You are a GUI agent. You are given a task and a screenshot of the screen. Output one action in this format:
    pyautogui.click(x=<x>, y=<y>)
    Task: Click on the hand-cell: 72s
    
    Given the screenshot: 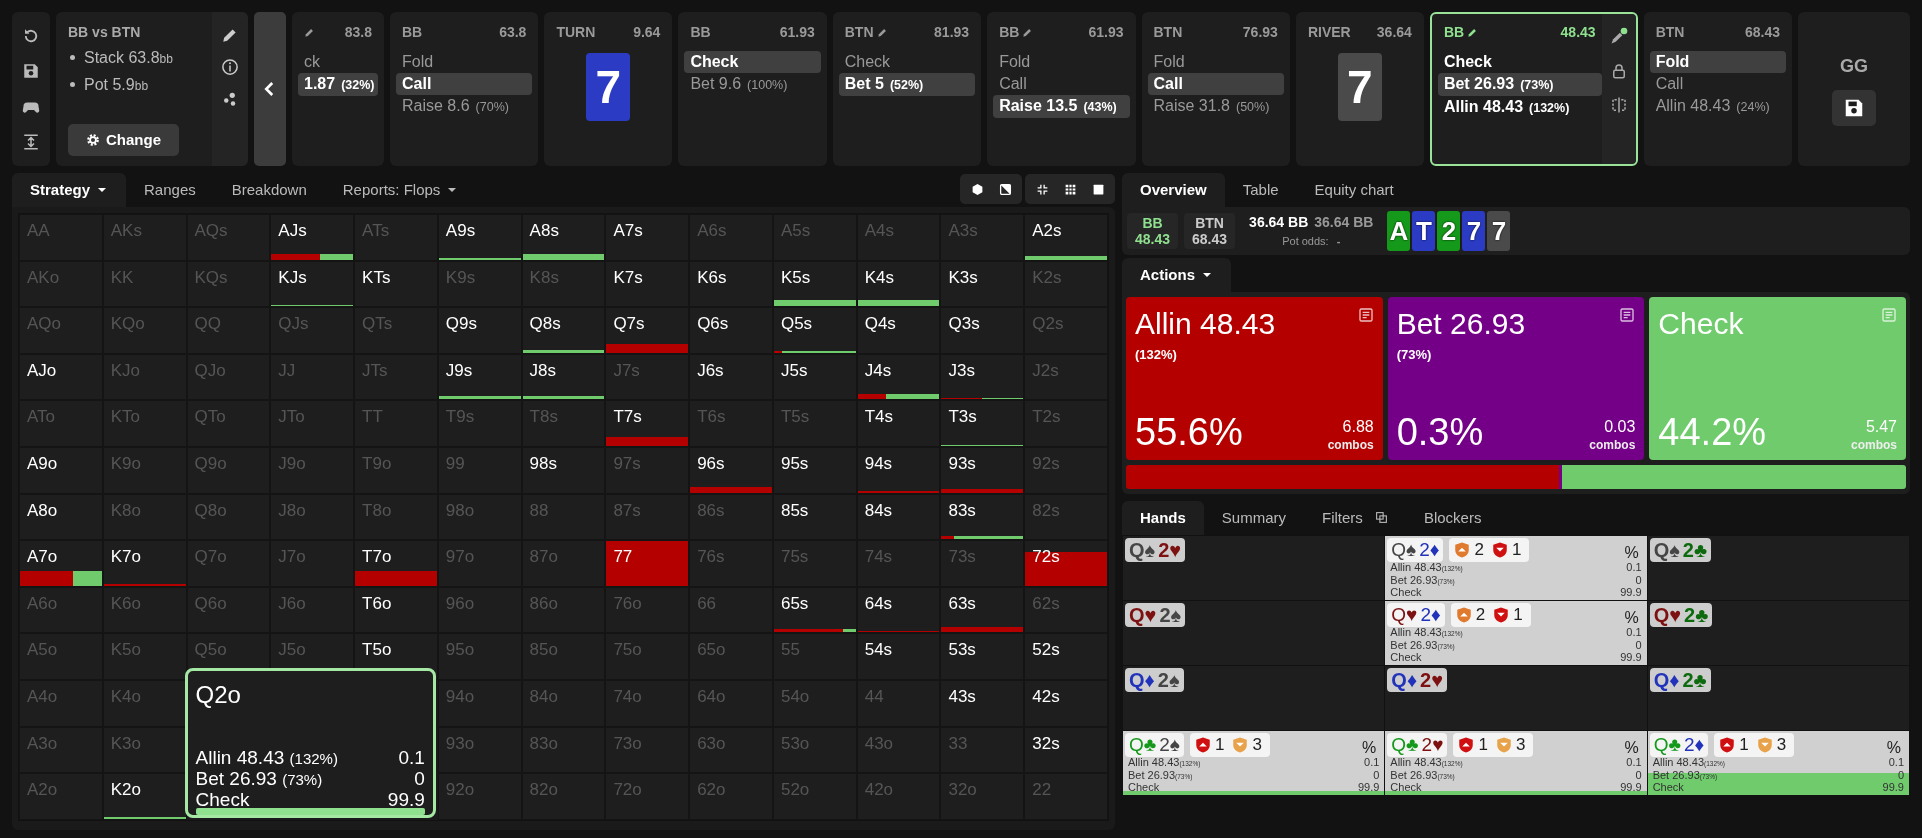 What is the action you would take?
    pyautogui.click(x=1066, y=563)
    